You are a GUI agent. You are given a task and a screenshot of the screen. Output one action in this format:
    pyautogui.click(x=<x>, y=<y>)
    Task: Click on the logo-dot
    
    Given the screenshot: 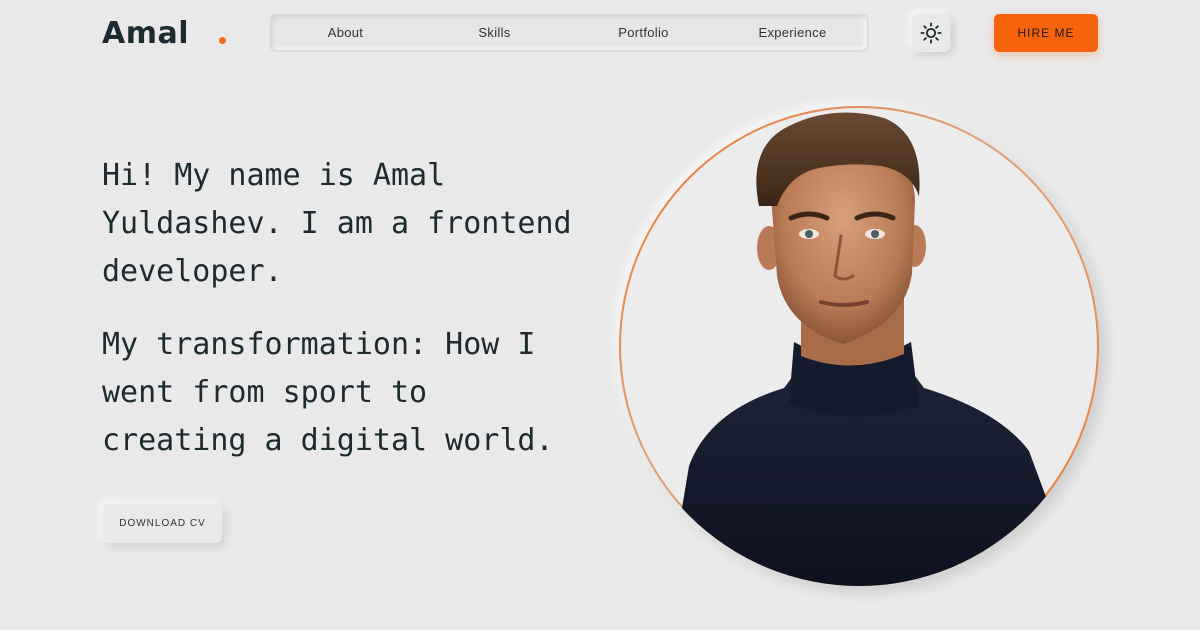 What is the action you would take?
    pyautogui.click(x=222, y=40)
    